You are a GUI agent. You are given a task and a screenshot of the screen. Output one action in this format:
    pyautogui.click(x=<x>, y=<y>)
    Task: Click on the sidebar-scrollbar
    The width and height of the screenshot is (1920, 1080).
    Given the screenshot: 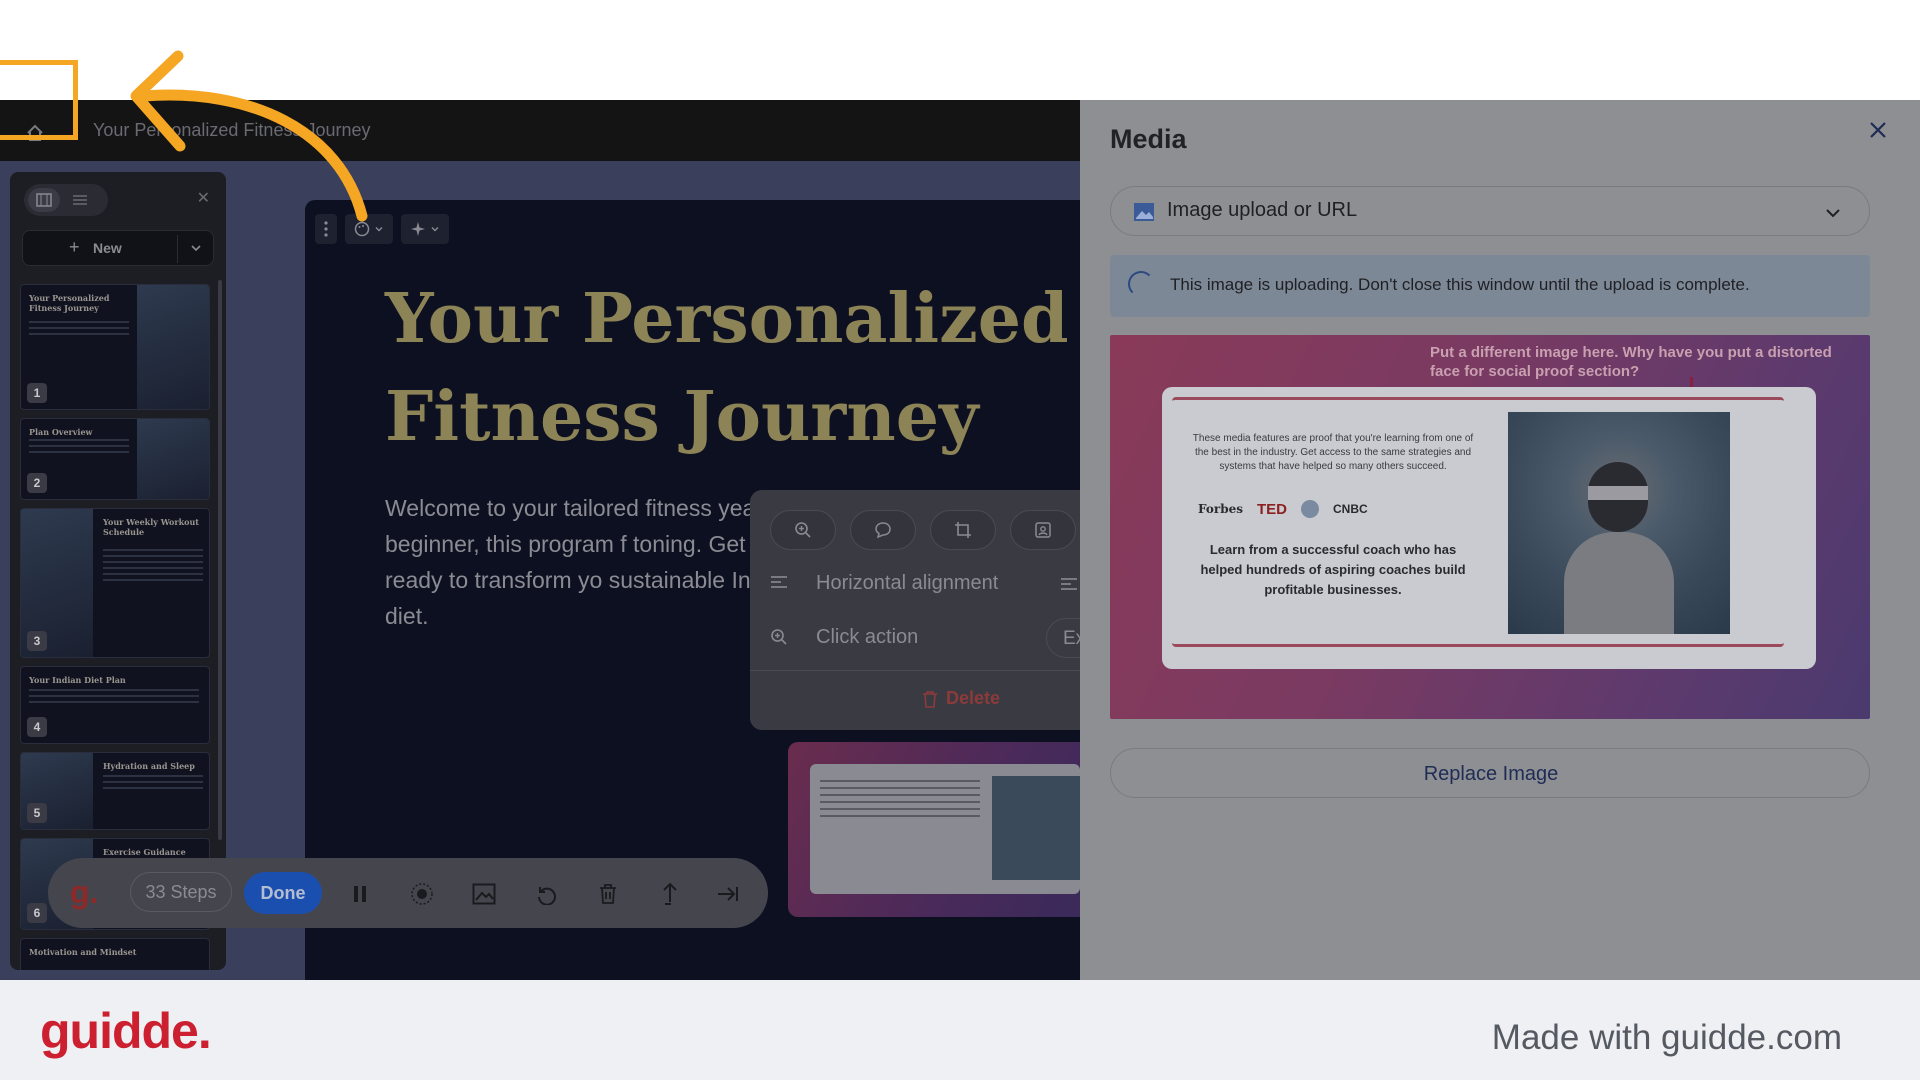 What is the action you would take?
    pyautogui.click(x=220, y=560)
    